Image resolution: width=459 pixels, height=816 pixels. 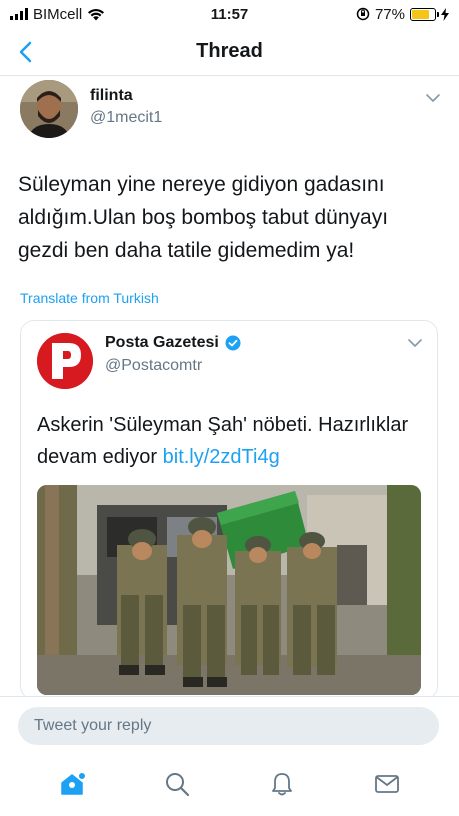 I want to click on battery-fill, so click(x=420, y=14).